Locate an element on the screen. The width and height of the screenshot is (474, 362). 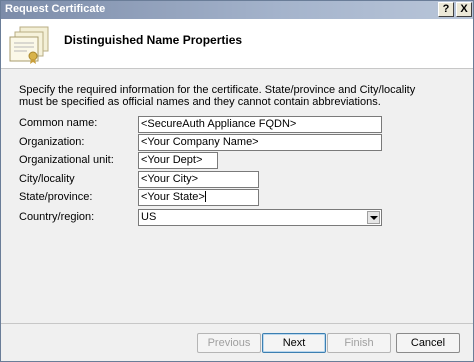
finish-button: Finish is located at coordinates (359, 343).